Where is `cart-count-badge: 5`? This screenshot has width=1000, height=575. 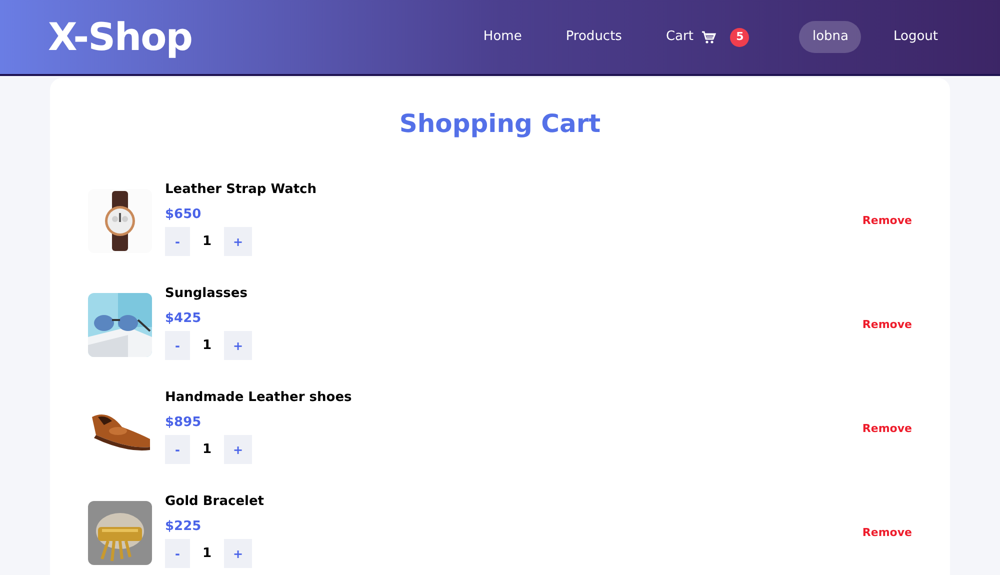 cart-count-badge: 5 is located at coordinates (740, 37).